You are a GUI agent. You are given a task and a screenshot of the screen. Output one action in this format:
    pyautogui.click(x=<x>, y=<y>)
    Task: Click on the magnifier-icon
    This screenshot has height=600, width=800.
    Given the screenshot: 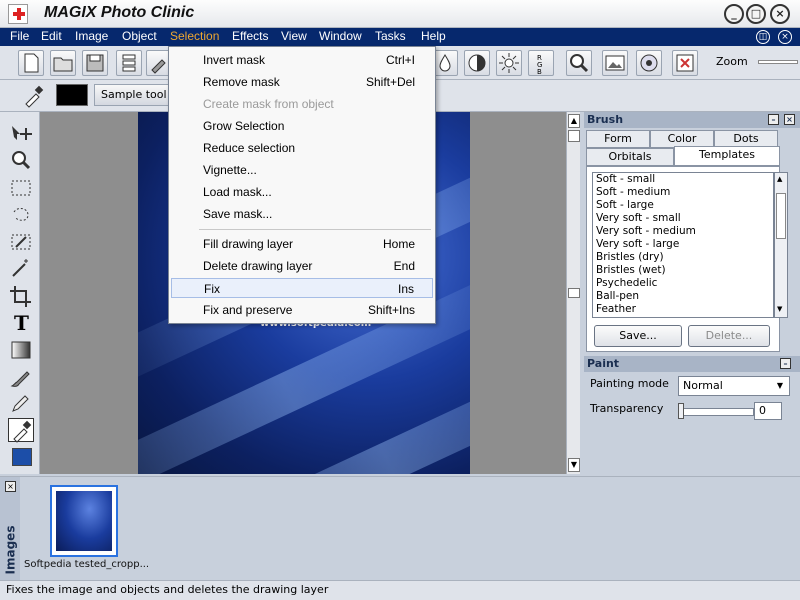 What is the action you would take?
    pyautogui.click(x=579, y=63)
    